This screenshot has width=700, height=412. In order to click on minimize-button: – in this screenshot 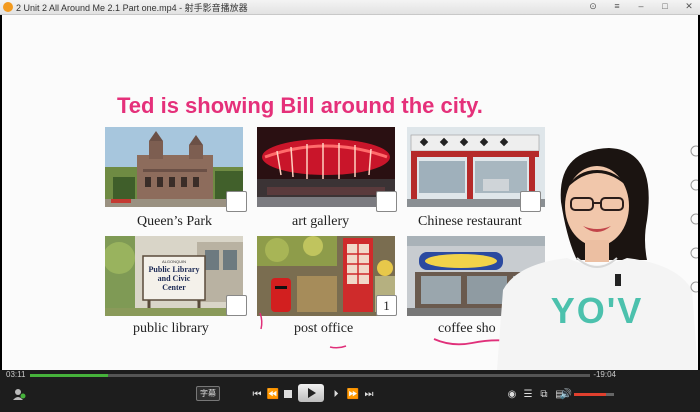, I will do `click(641, 6)`.